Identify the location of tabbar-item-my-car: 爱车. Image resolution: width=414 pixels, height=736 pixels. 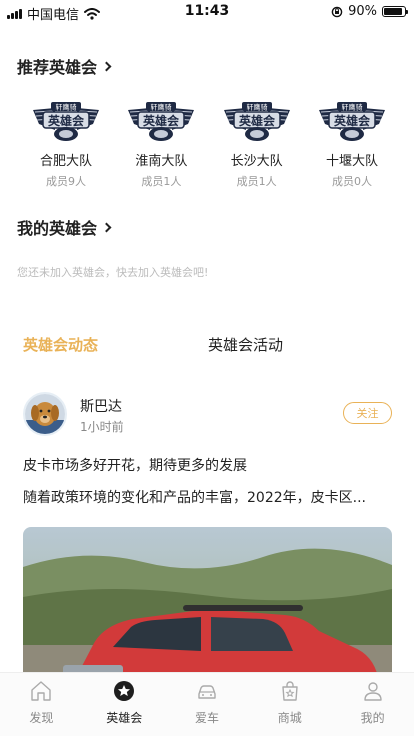
(207, 704).